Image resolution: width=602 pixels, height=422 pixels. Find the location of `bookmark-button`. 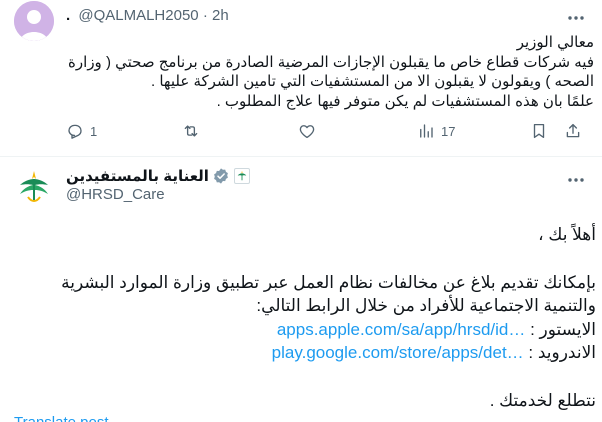

bookmark-button is located at coordinates (539, 131).